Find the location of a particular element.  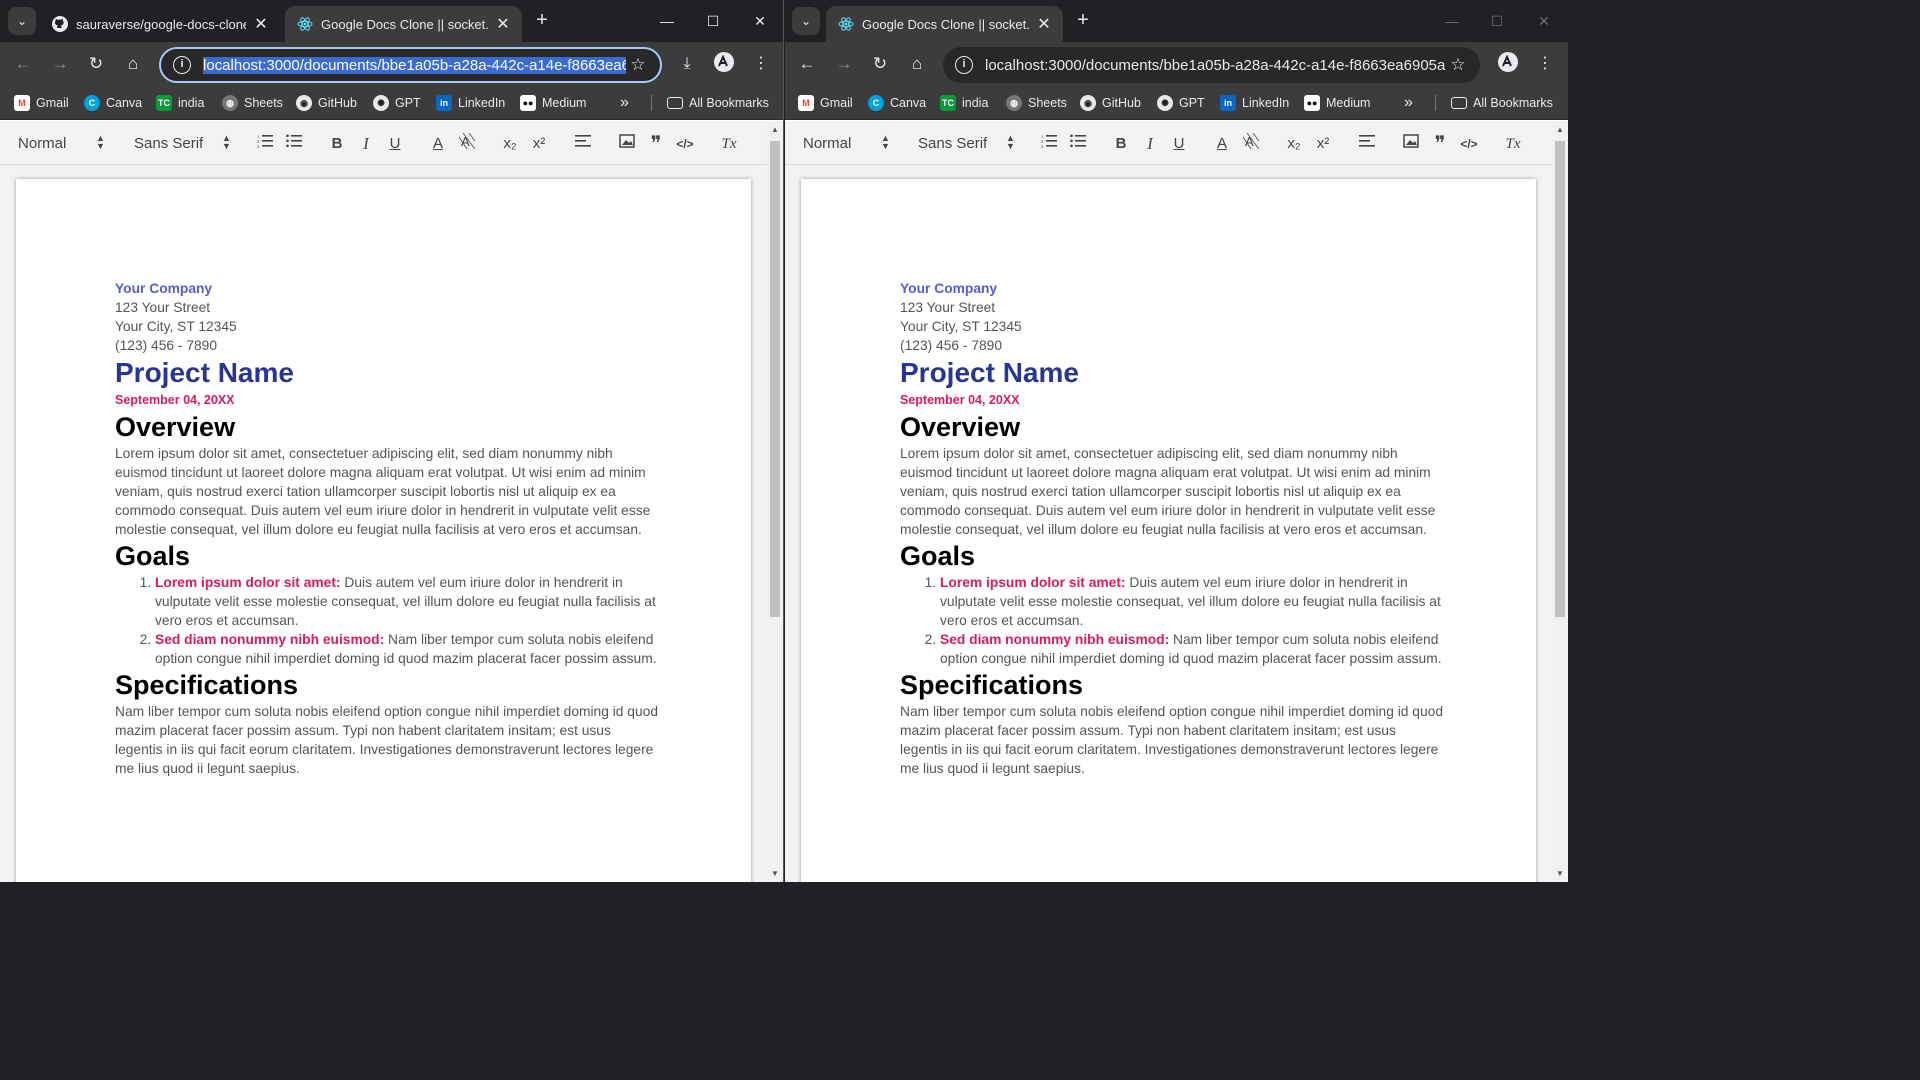

tab-github: sauraverse/google-docs-clone: ✕ is located at coordinates (160, 24).